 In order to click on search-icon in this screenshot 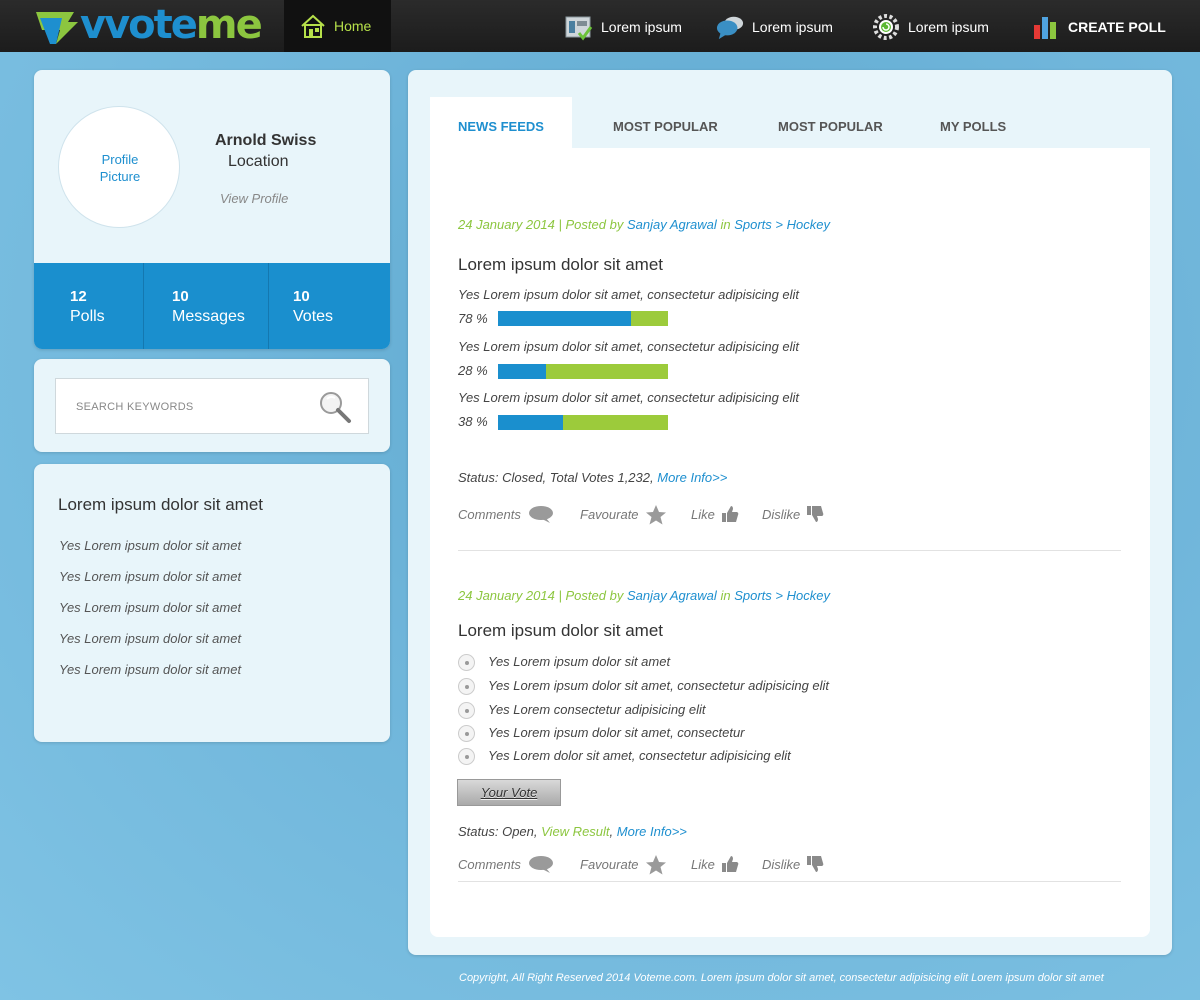, I will do `click(335, 407)`.